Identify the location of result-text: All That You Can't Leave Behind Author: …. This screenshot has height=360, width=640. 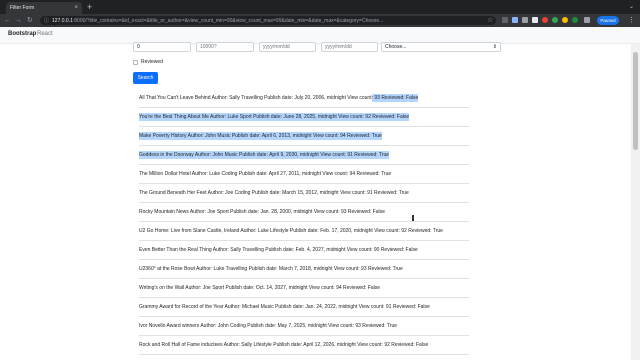
(255, 98).